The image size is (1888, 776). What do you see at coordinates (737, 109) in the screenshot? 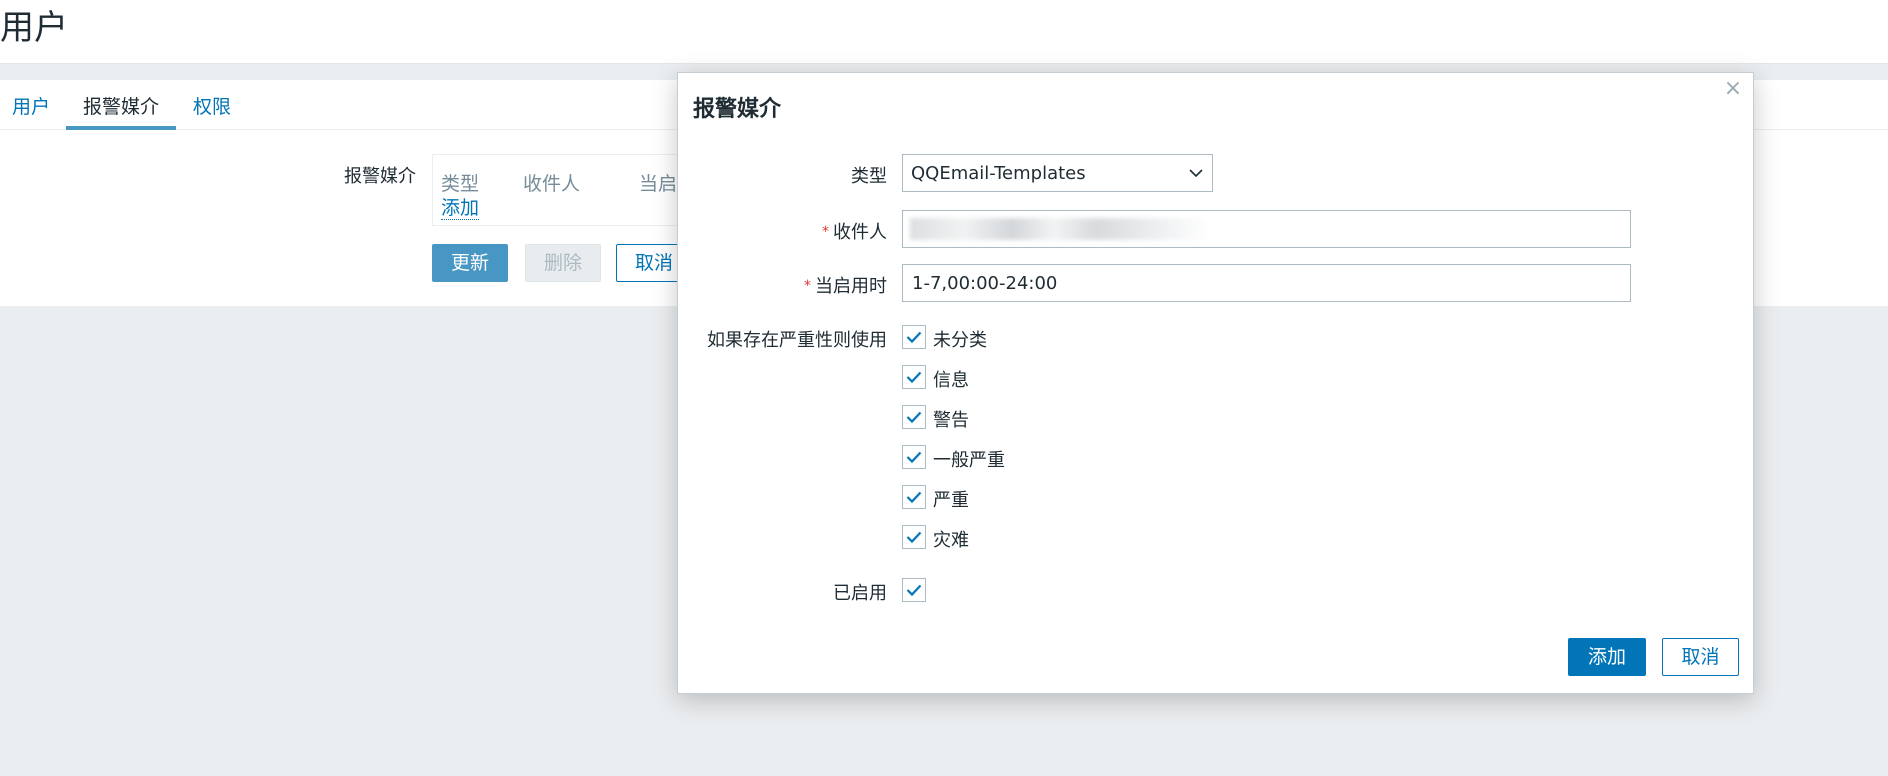
I see `dialog-title: 报警媒介` at bounding box center [737, 109].